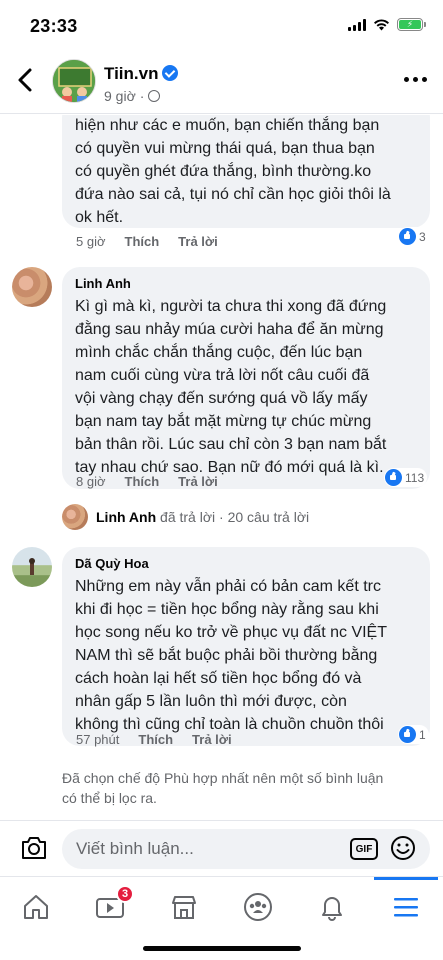  I want to click on back-arrow-icon, so click(26, 80).